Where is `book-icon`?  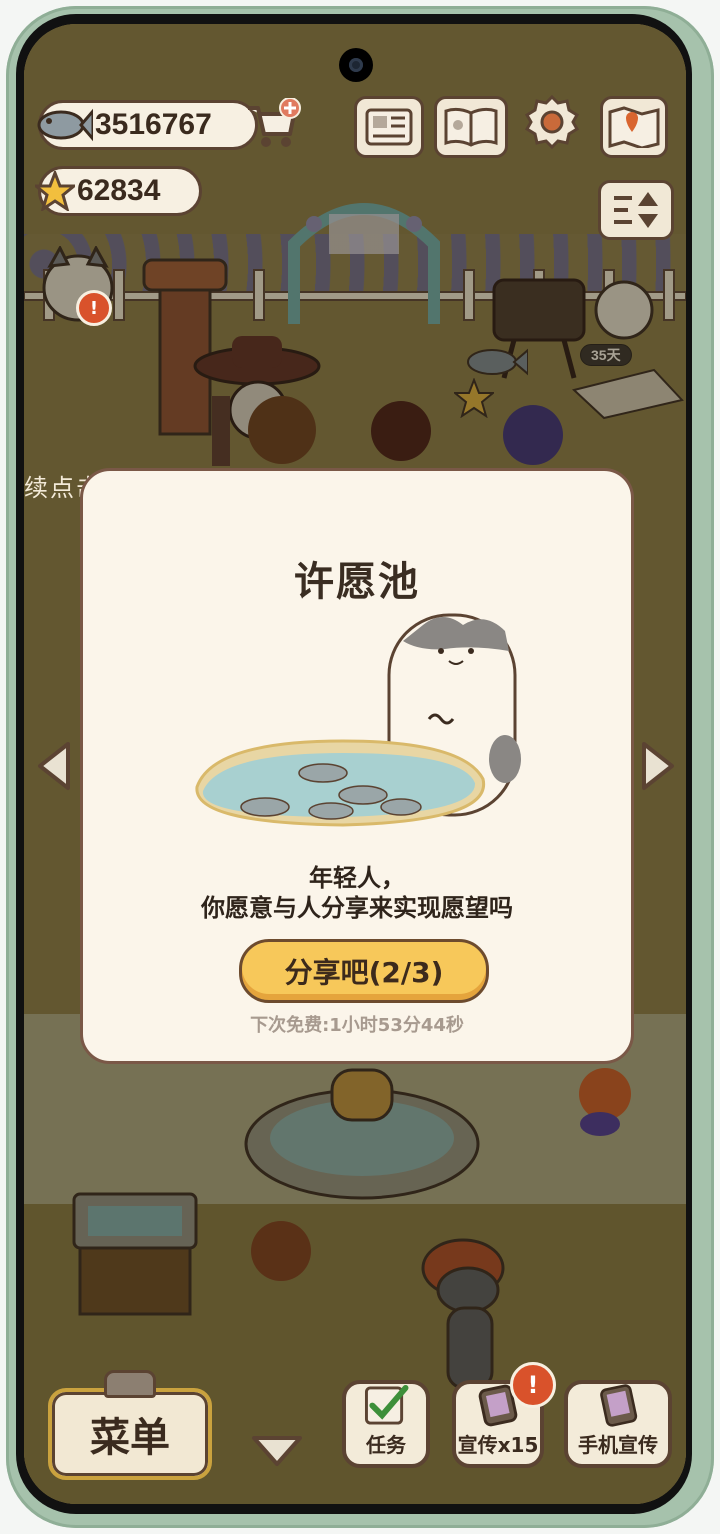
book-icon is located at coordinates (471, 127).